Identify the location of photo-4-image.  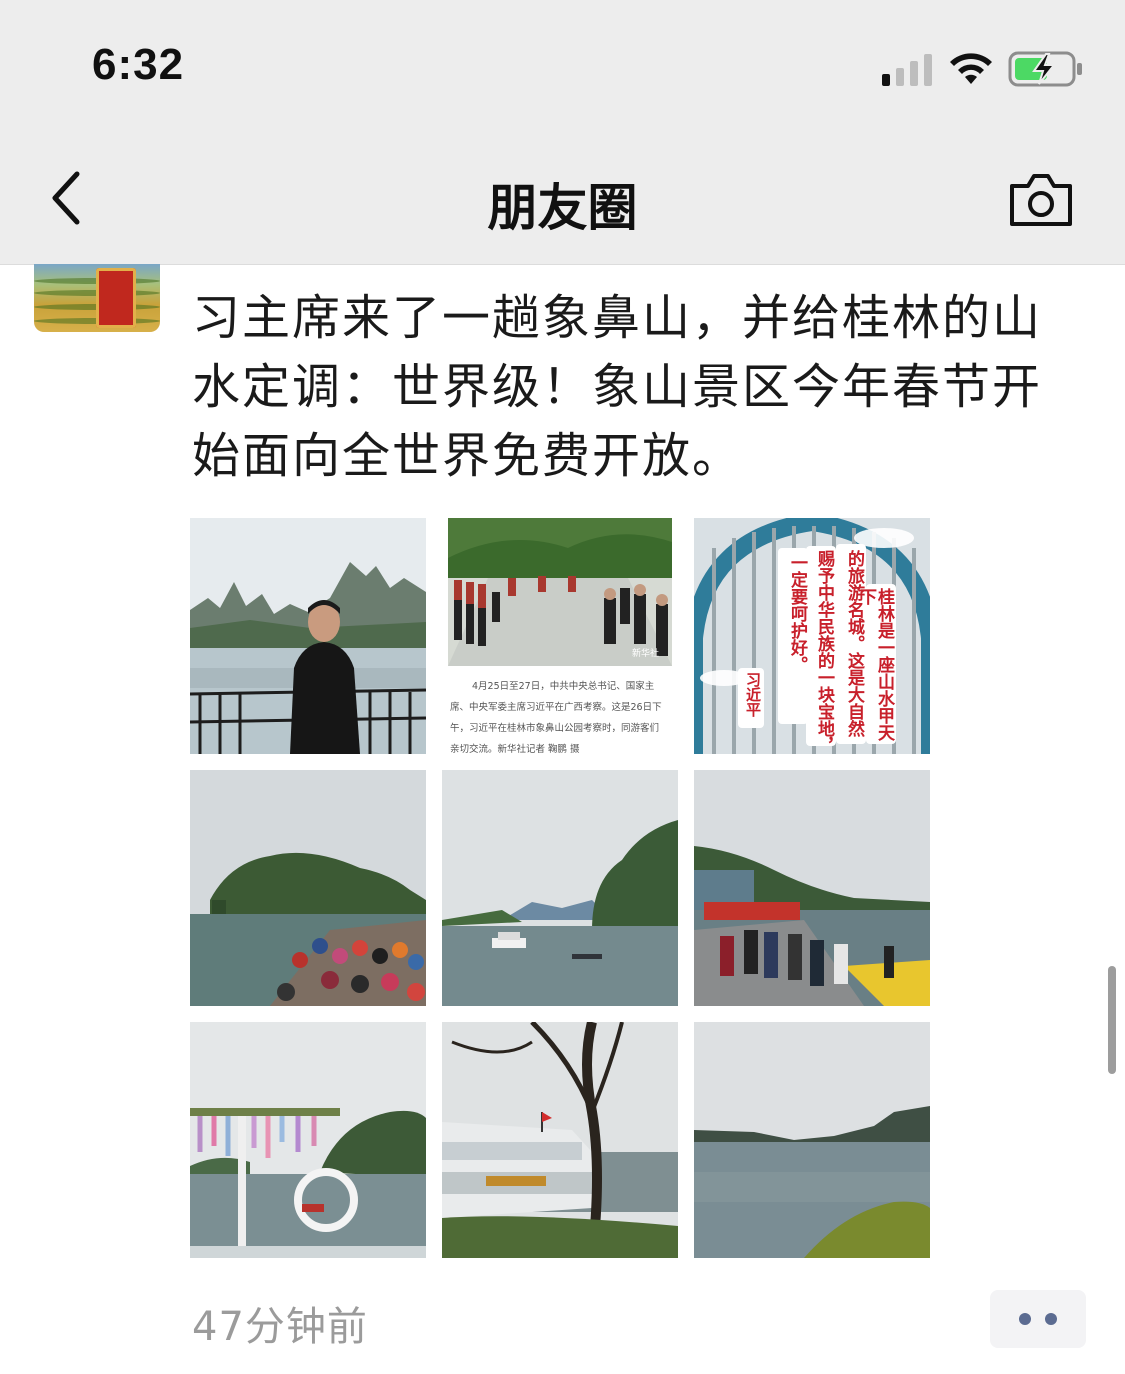
(308, 888).